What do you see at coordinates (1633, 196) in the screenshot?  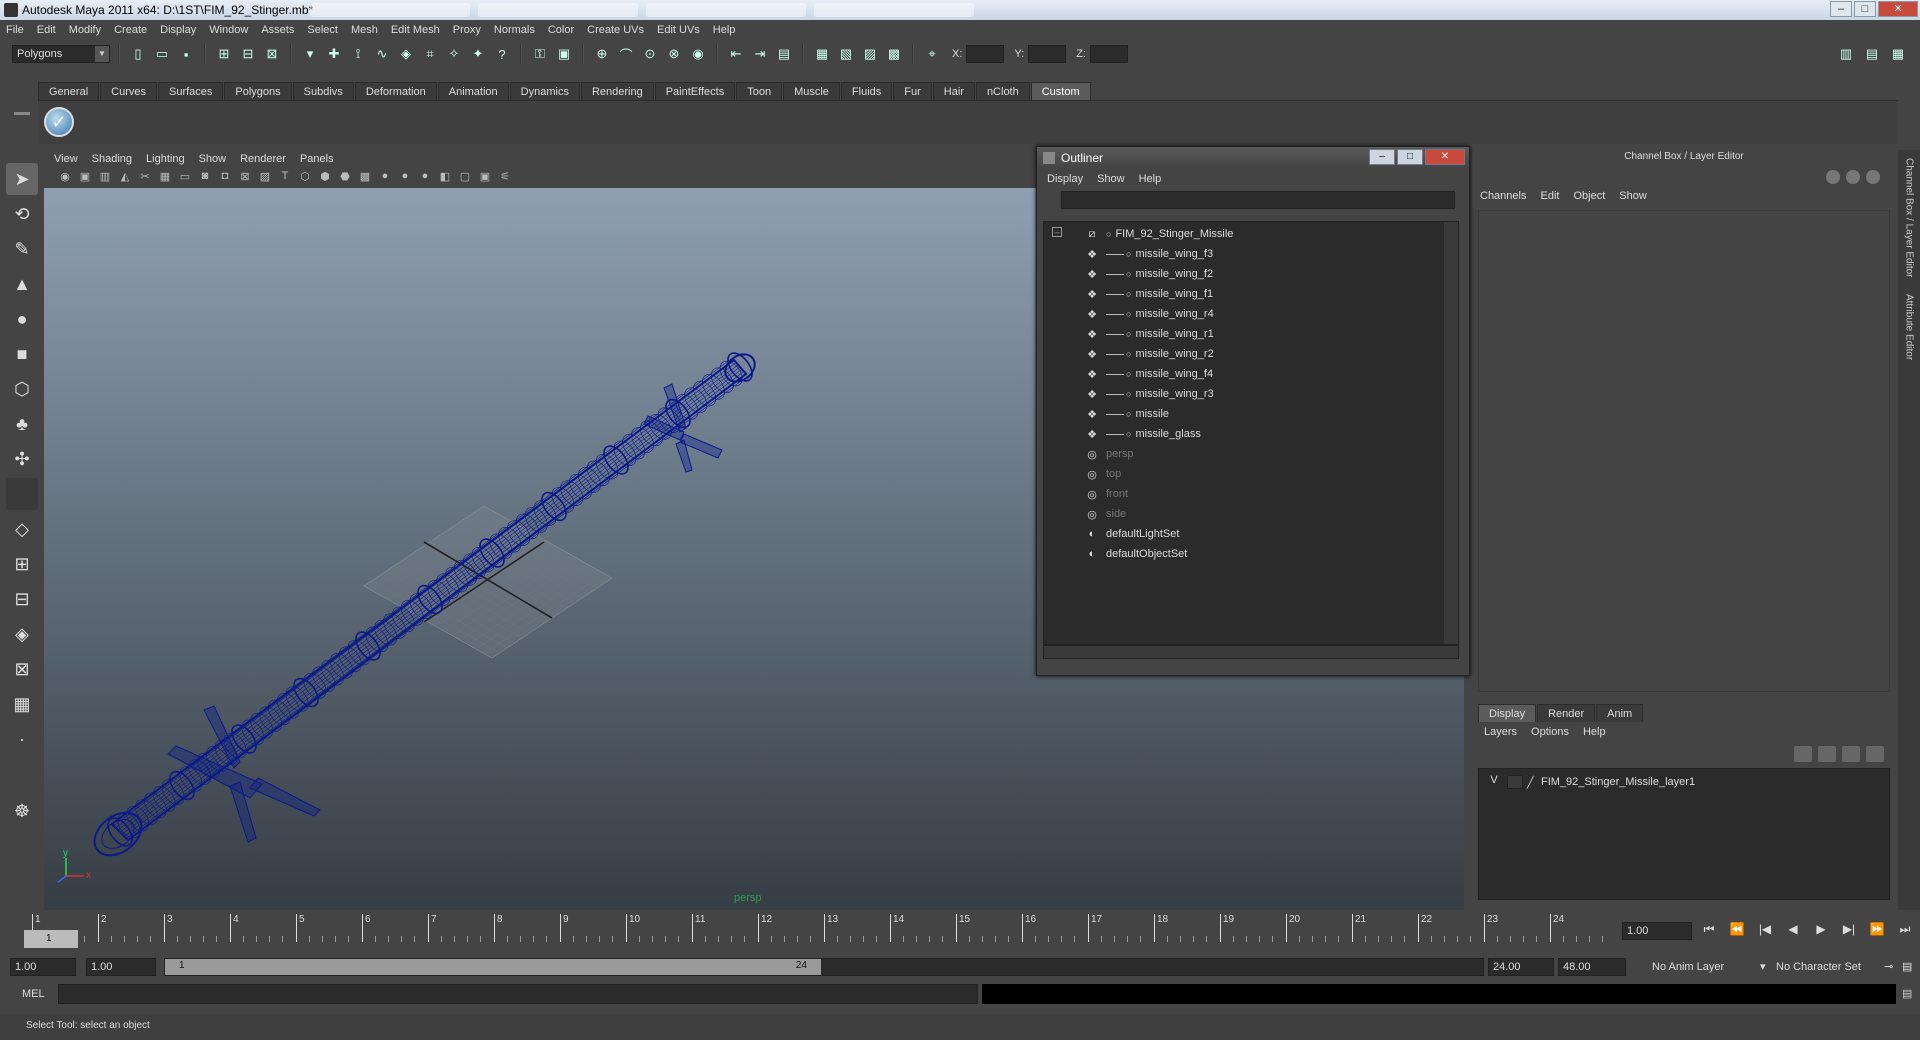 I see `channel-box-menu-show: Show` at bounding box center [1633, 196].